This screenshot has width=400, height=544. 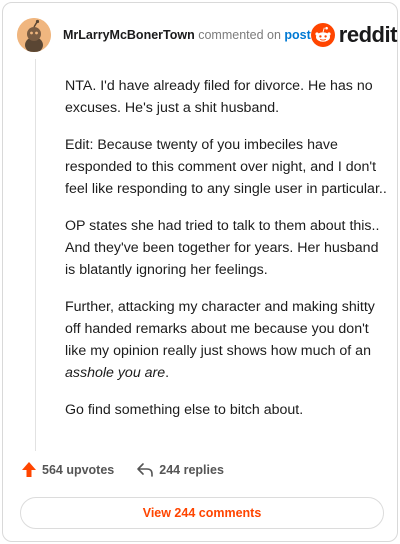 What do you see at coordinates (202, 513) in the screenshot?
I see `view-comments-button: View 244 comments` at bounding box center [202, 513].